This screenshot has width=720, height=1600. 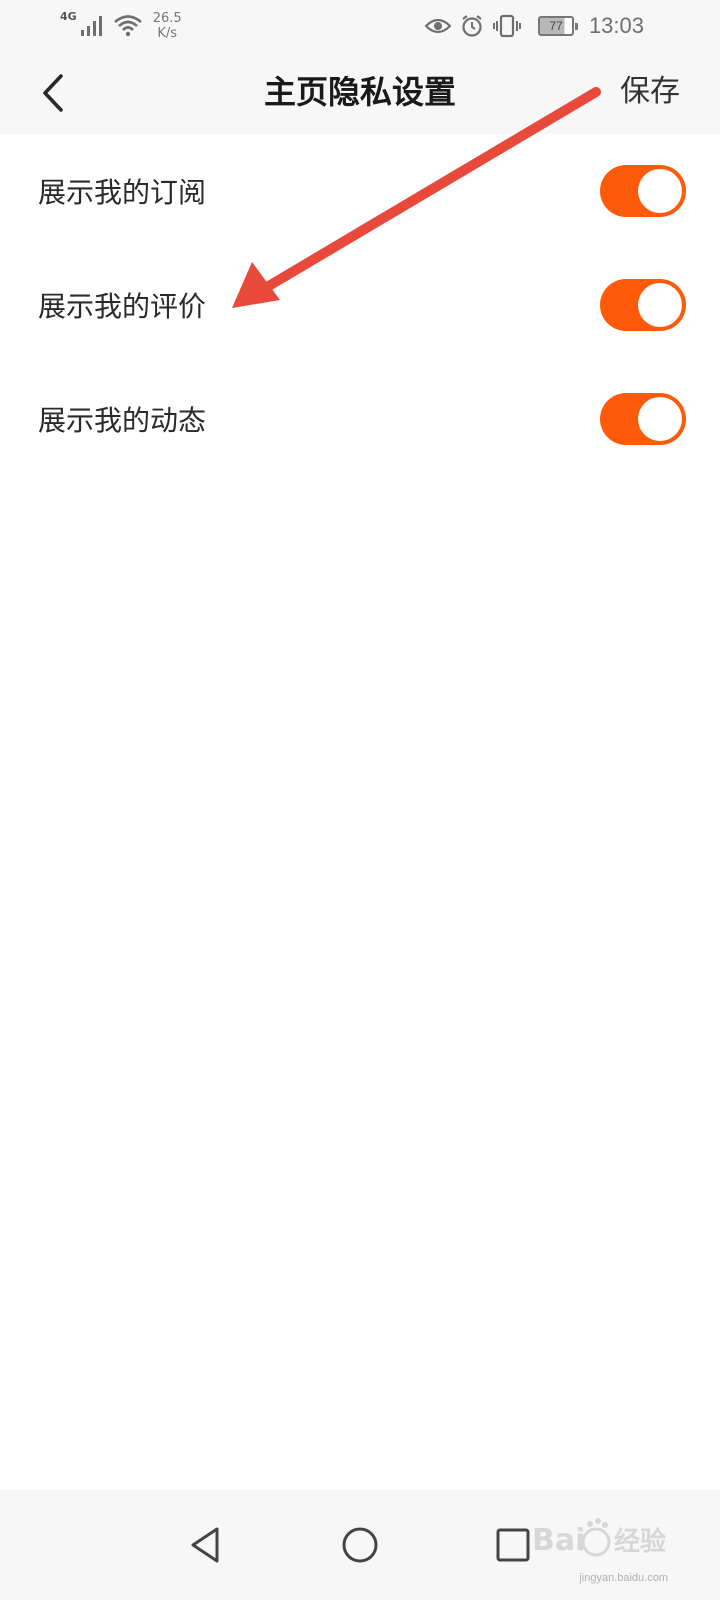 What do you see at coordinates (360, 26) in the screenshot?
I see `status-bar: 4G 26.5 K/s 77 13:03` at bounding box center [360, 26].